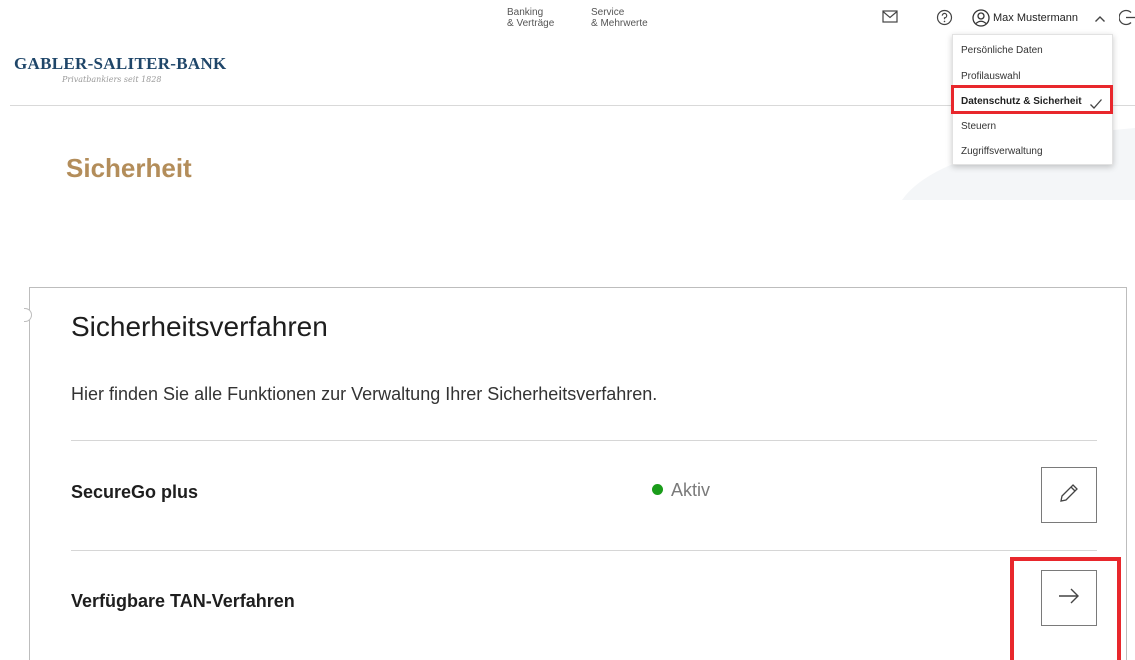 The image size is (1135, 660). I want to click on highlight-box-menu, so click(1032, 99).